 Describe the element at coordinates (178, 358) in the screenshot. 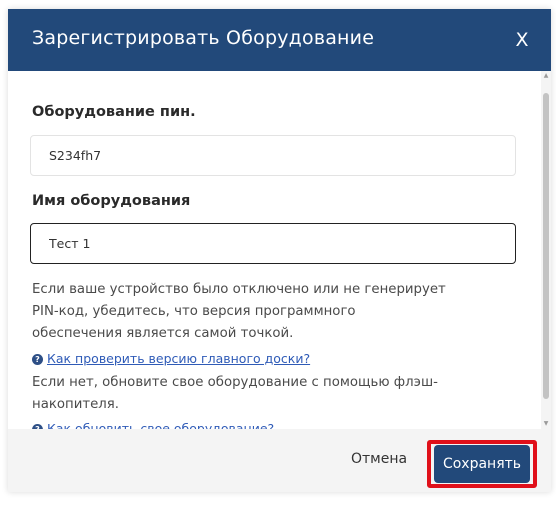

I see `check-version-link: Как проверить версию главного доски?` at that location.